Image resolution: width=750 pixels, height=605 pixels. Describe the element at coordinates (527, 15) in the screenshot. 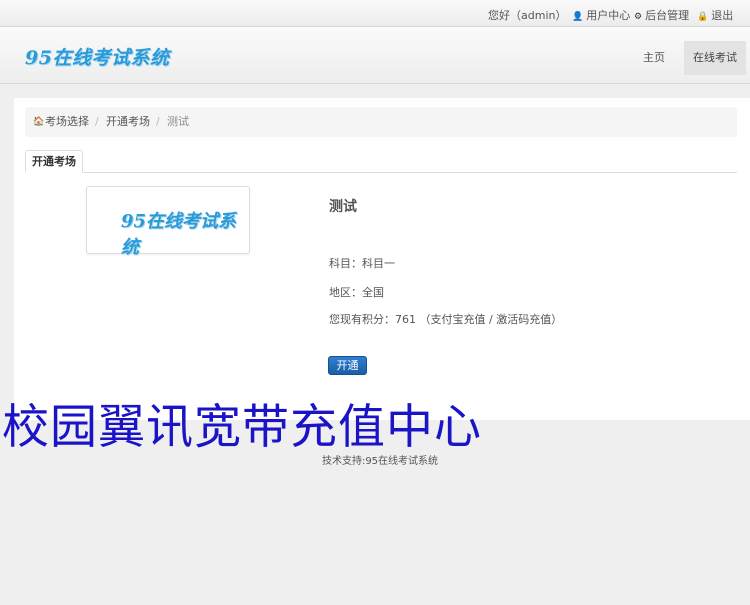

I see `greeting-text: 您好（admin）` at that location.